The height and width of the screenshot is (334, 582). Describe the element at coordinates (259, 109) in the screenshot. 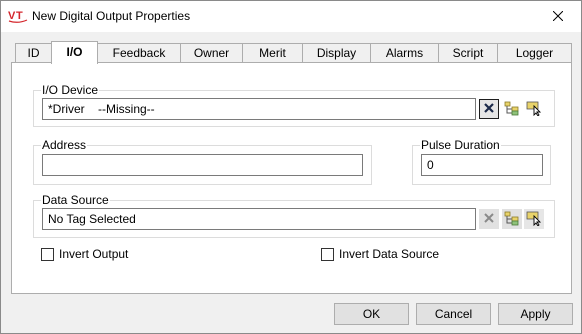

I see `io-device-field: *Driver --Missing--` at that location.